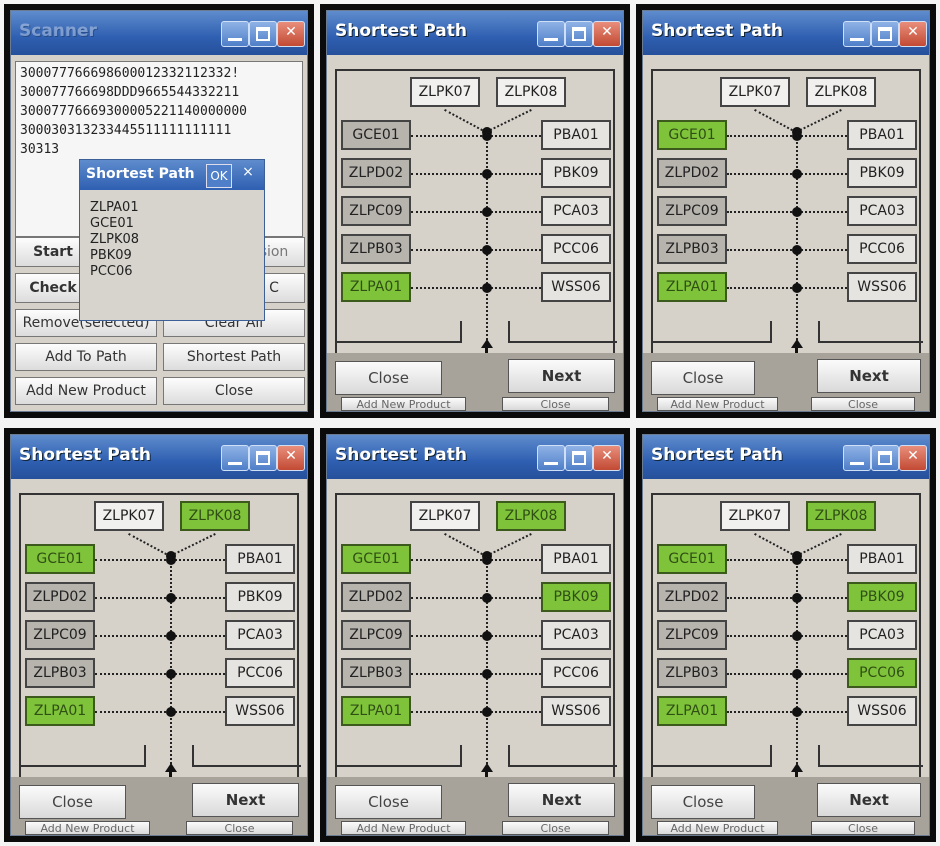 The height and width of the screenshot is (846, 940). Describe the element at coordinates (219, 176) in the screenshot. I see `ok-button: OK` at that location.